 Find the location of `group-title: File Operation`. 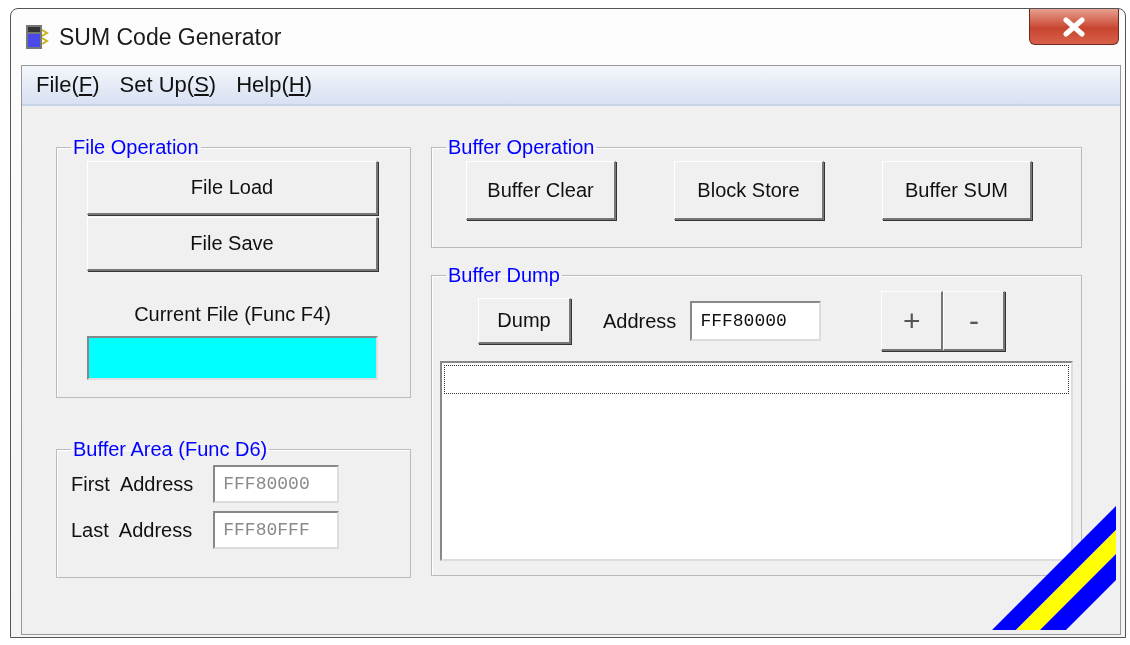

group-title: File Operation is located at coordinates (136, 147).